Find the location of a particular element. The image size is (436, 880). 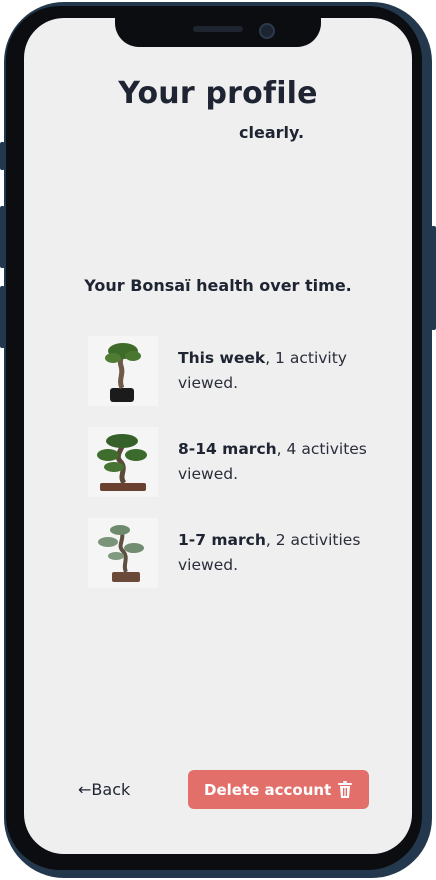

back-button: ←Back is located at coordinates (104, 789).